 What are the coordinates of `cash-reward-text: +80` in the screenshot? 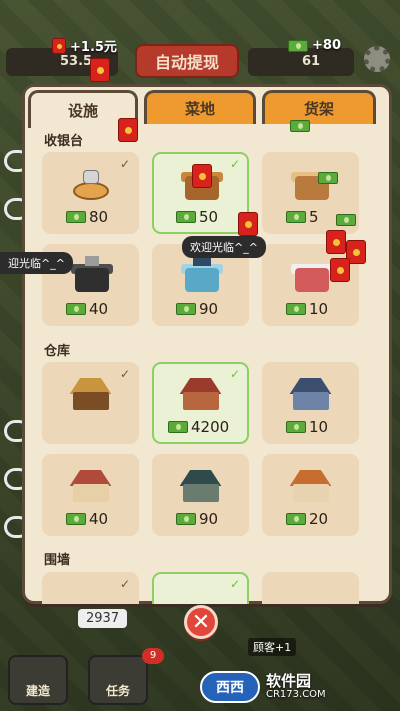 It's located at (326, 45).